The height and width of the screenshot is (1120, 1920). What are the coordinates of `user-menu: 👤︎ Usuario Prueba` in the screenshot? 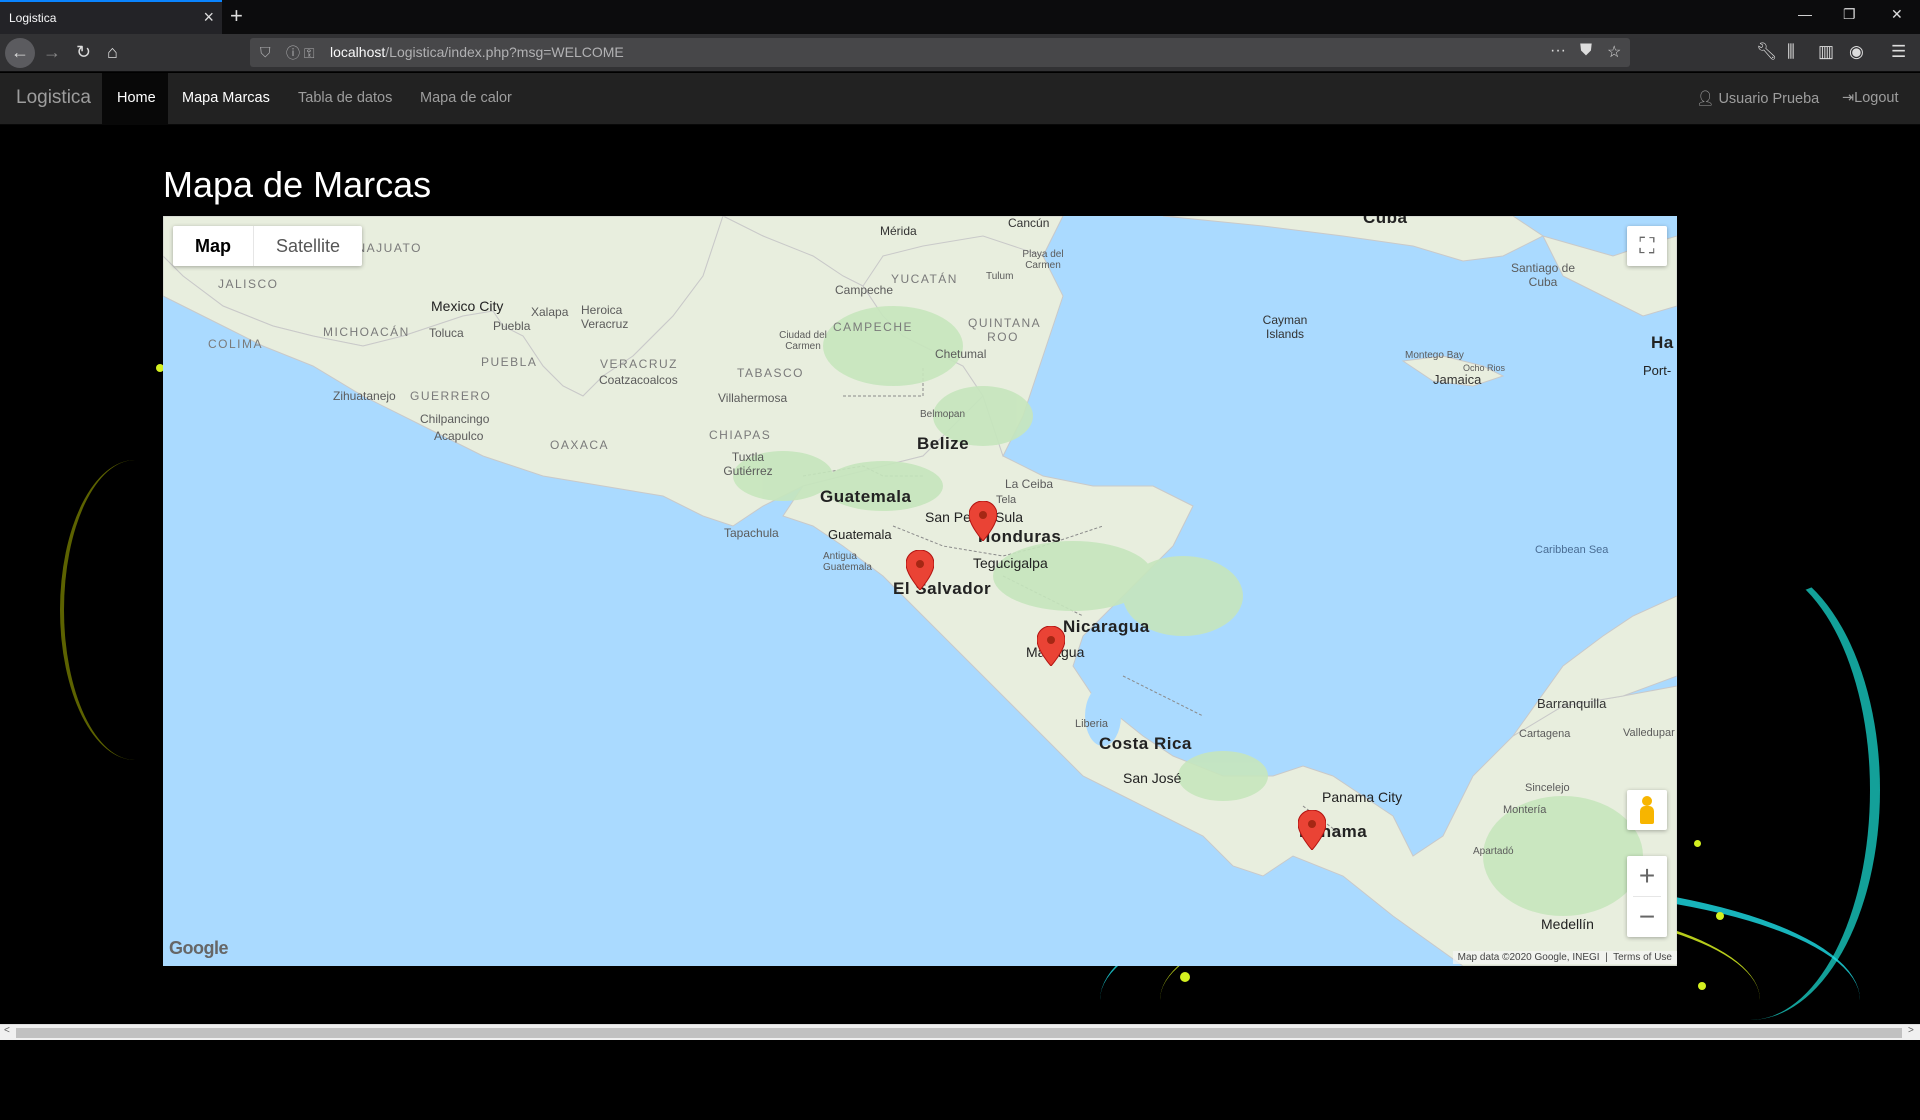 It's located at (1757, 98).